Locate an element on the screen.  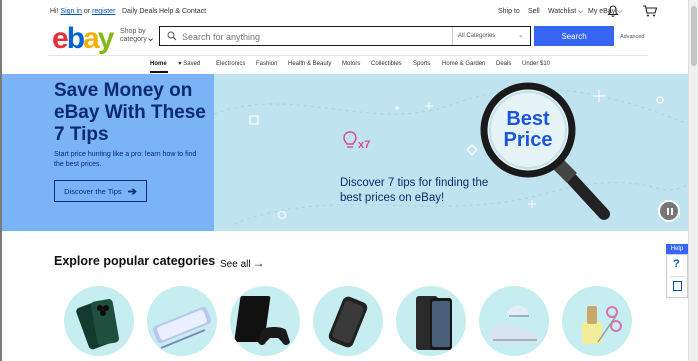
vertical-scrollbar is located at coordinates (693, 180).